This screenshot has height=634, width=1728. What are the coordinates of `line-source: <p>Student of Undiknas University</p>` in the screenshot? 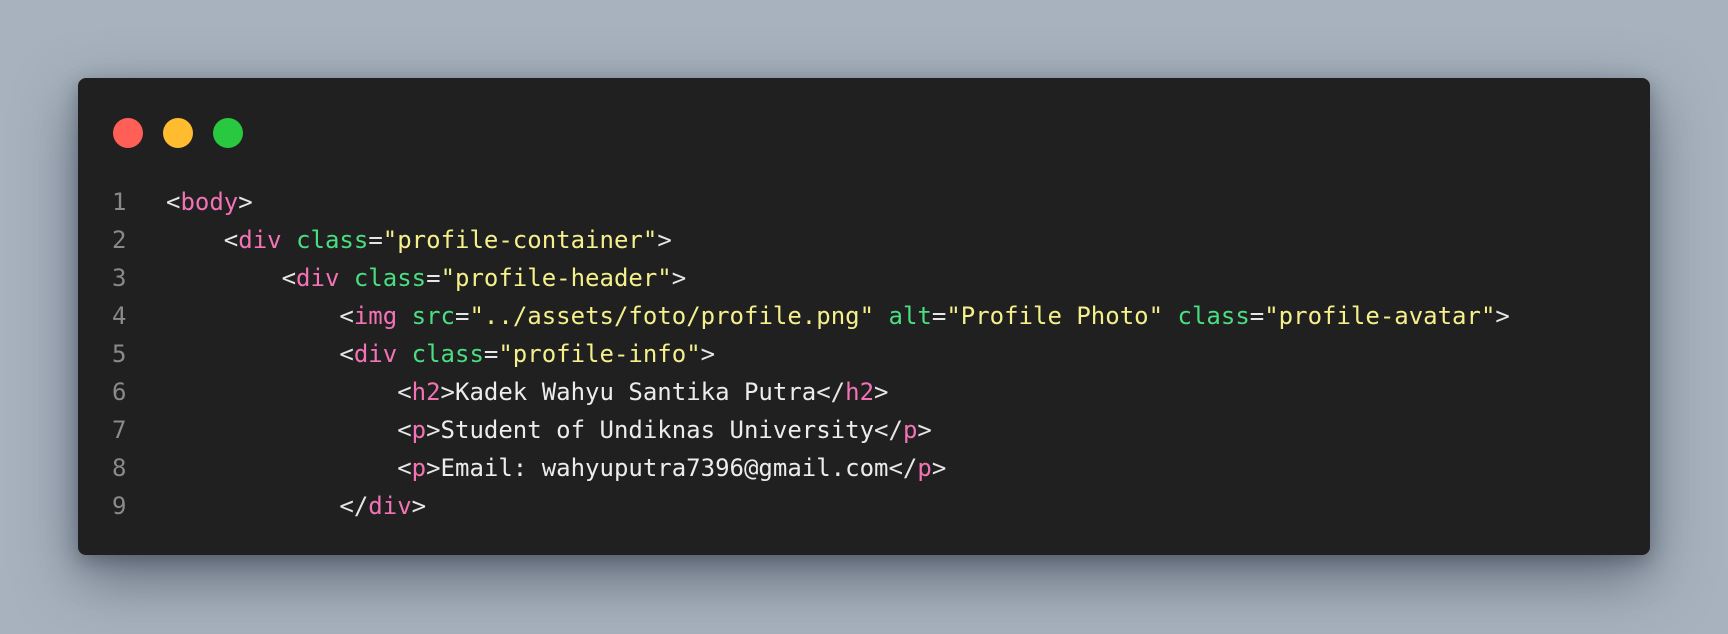 It's located at (549, 430).